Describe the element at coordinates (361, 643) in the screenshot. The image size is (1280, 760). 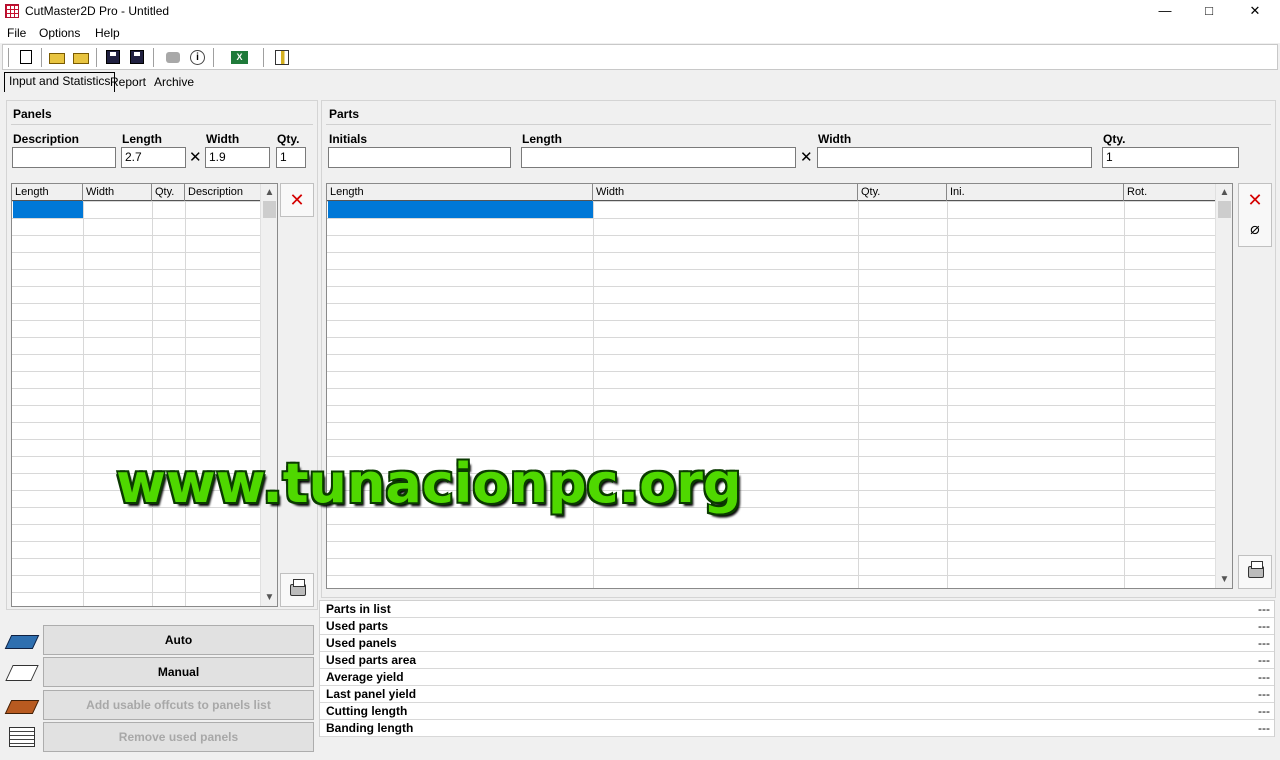
I see `stat-label: Used panels` at that location.